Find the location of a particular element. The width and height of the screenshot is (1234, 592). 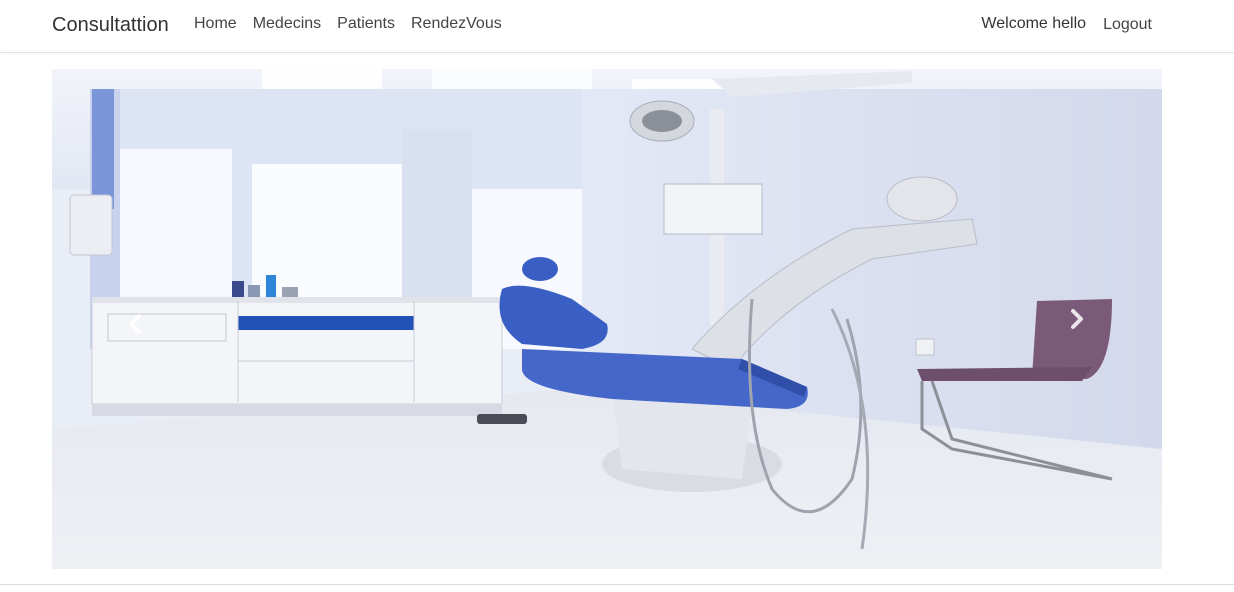

carousel-prev-button is located at coordinates (135, 324).